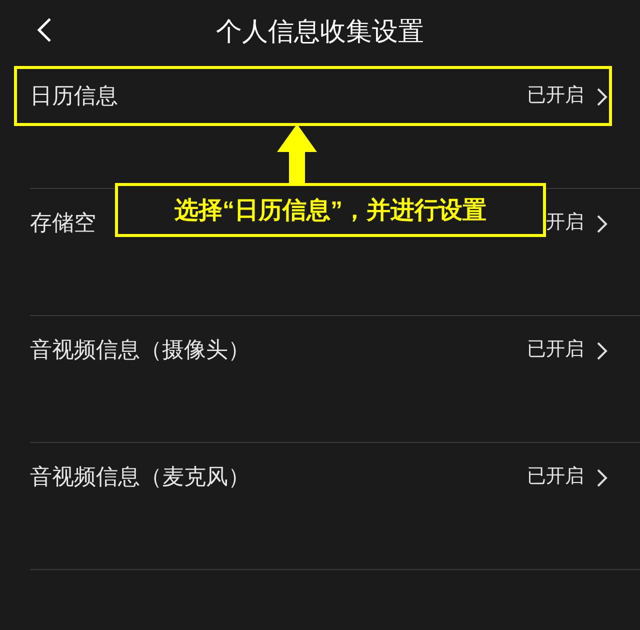  Describe the element at coordinates (140, 350) in the screenshot. I see `setting-label: 音视频信息（摄像头）` at that location.